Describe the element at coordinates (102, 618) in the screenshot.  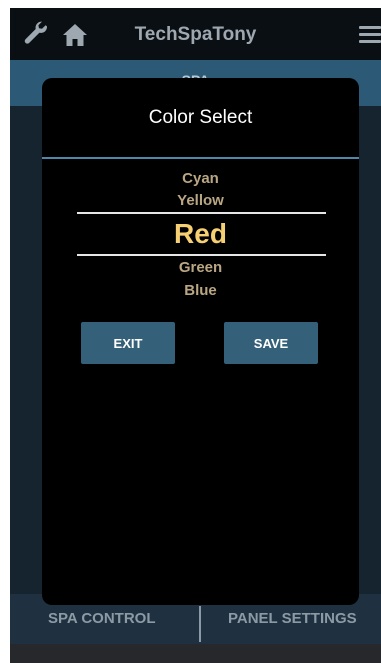
I see `tab-spa-control: SPA CONTROL` at that location.